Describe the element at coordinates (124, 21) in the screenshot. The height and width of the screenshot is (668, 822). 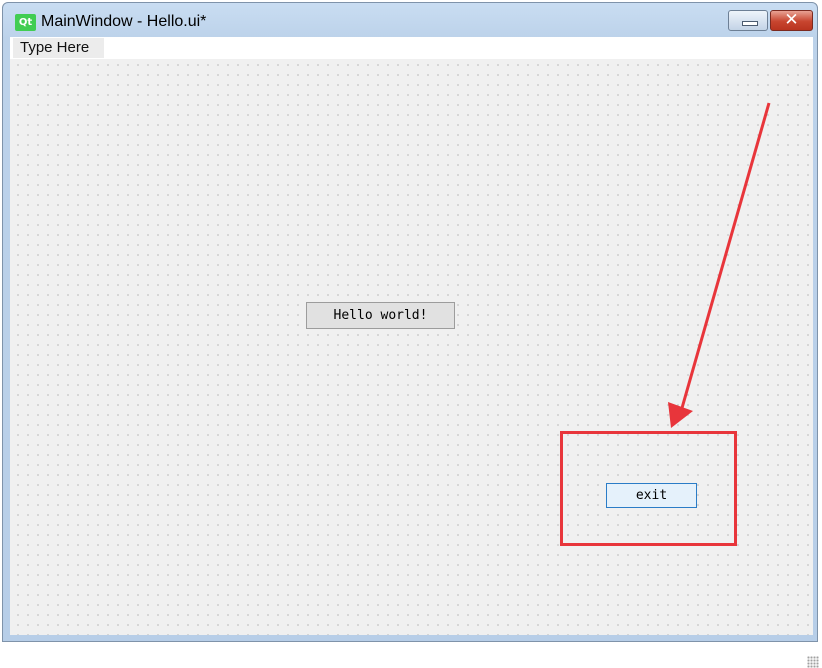
I see `window-title: MainWindow - Hello.ui*` at that location.